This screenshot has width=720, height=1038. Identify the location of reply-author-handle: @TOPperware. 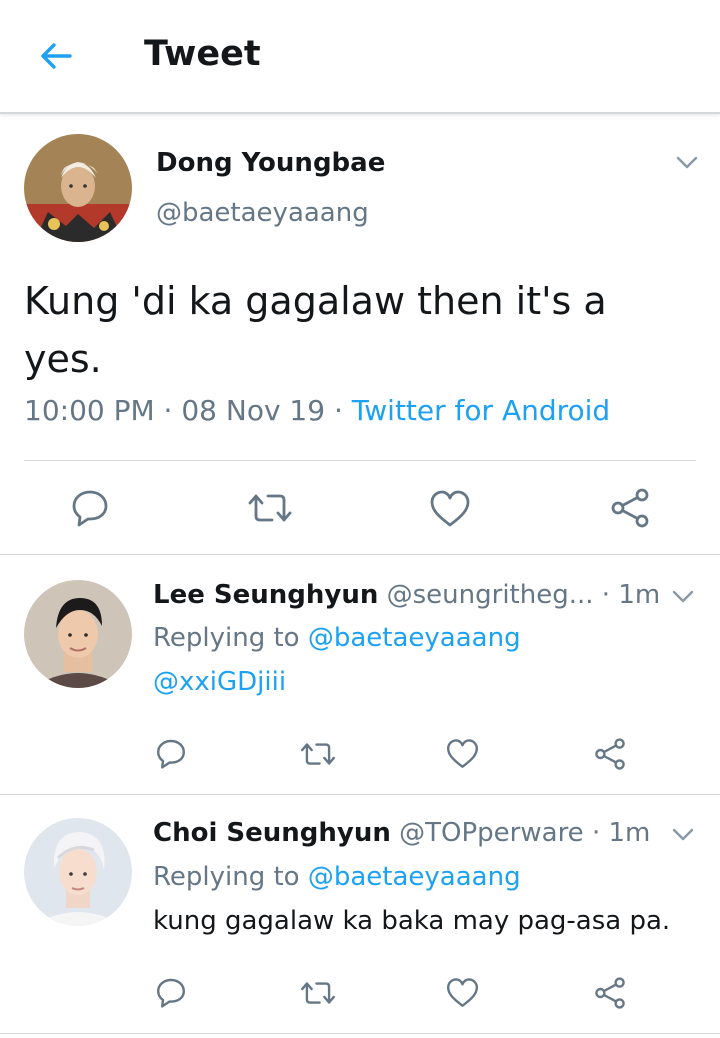
(491, 833).